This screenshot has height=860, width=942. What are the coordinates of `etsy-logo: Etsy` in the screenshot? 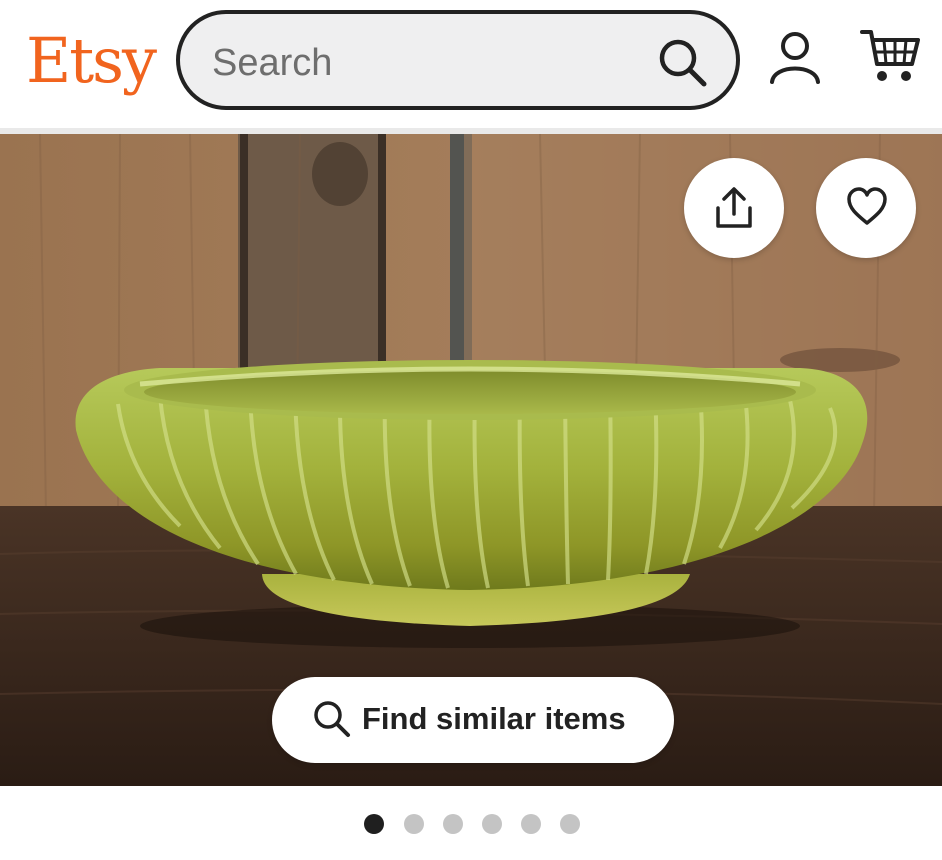 It's located at (91, 61).